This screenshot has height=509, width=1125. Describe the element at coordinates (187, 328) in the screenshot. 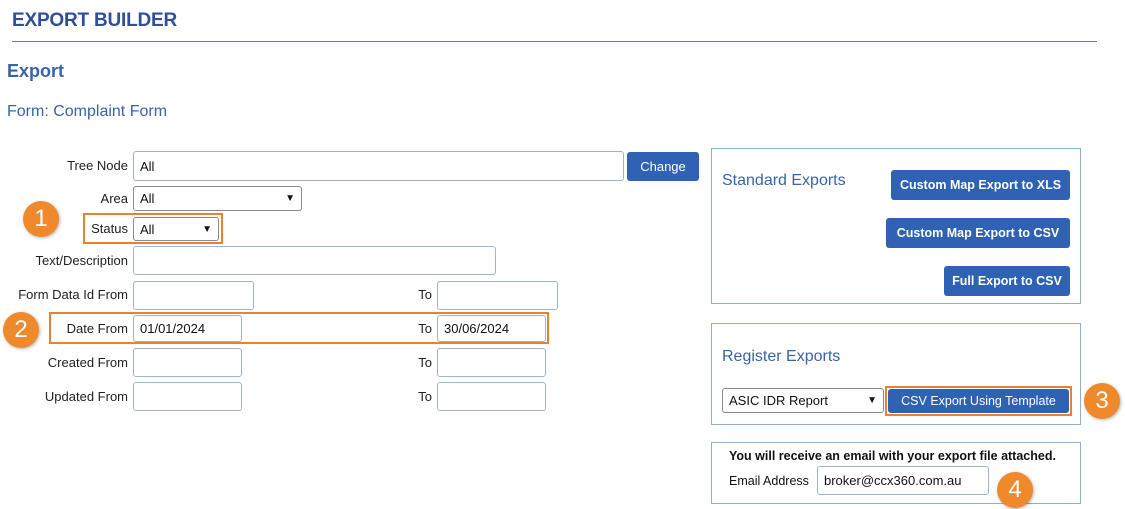

I see `date-from-input: 01/01/2024` at that location.